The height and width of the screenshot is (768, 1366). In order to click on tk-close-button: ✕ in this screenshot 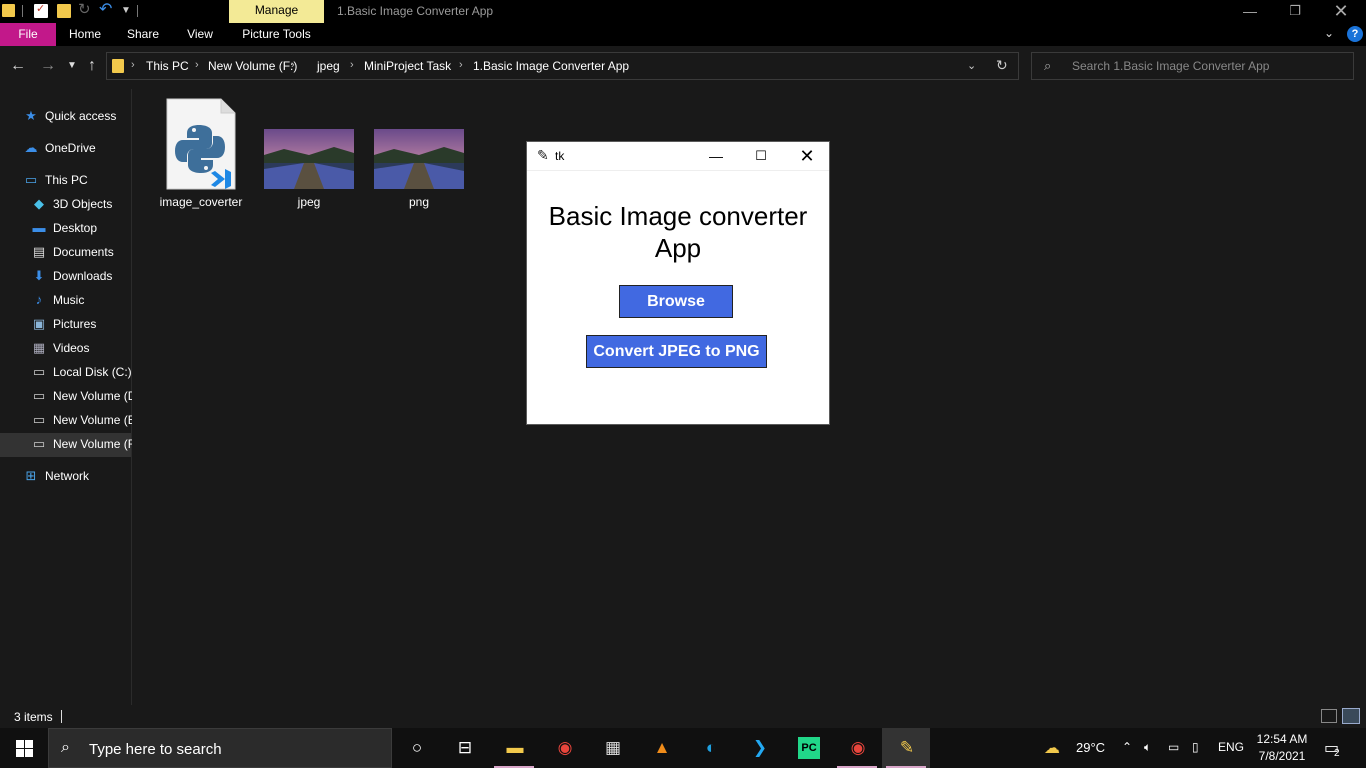, I will do `click(807, 156)`.